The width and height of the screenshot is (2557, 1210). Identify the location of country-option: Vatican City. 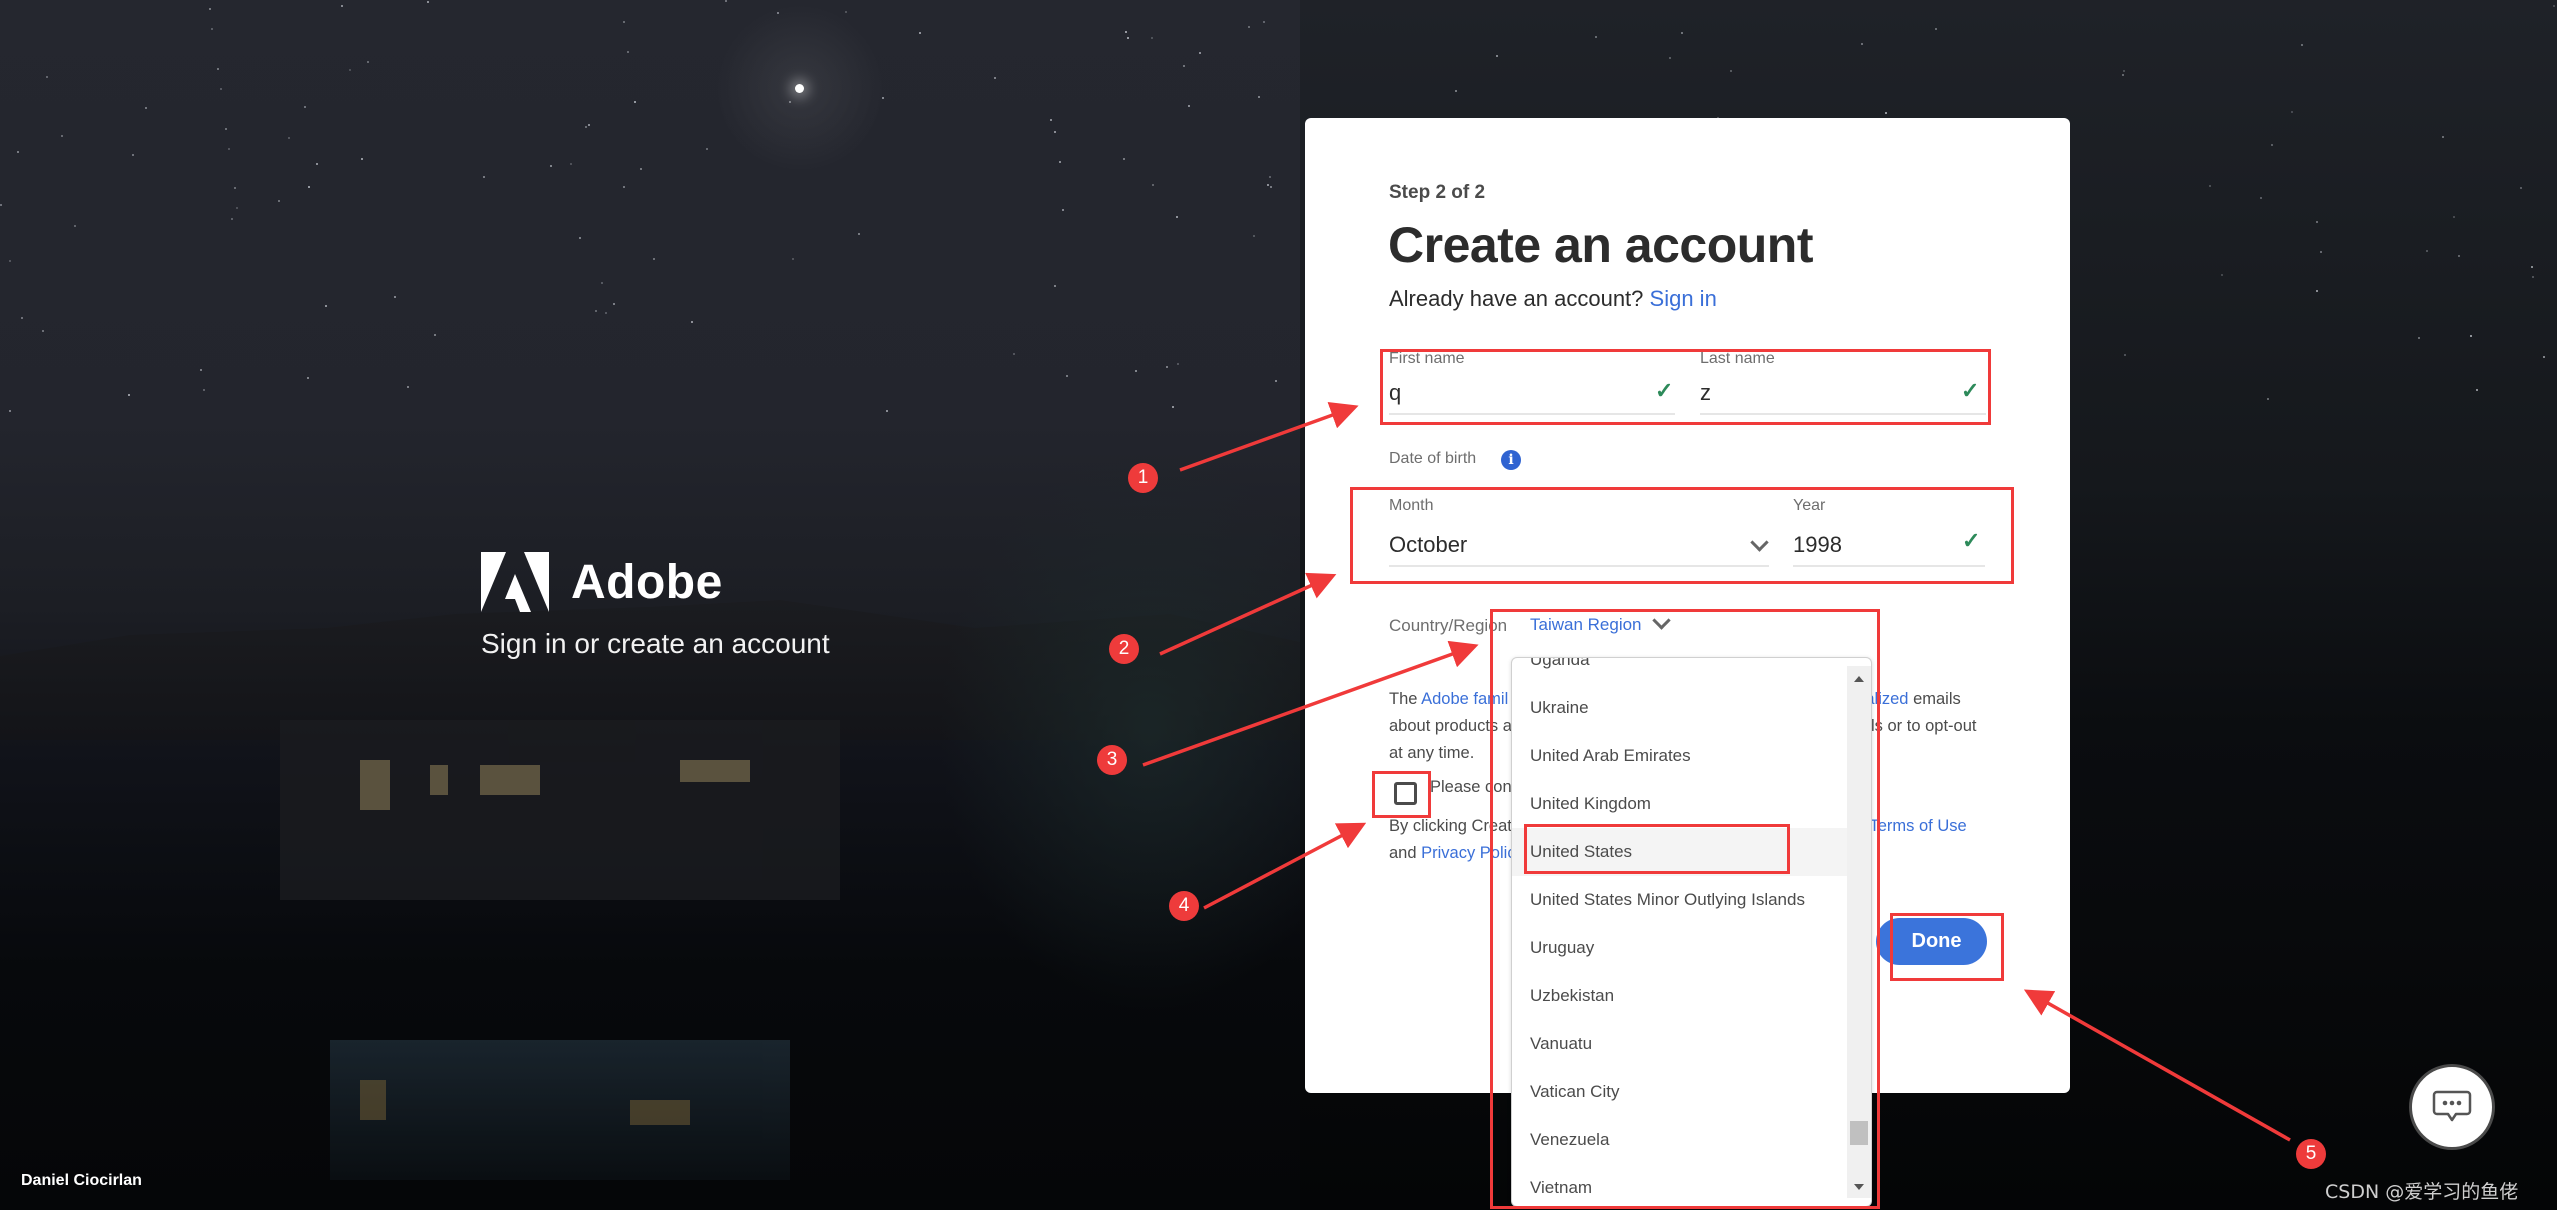
(1679, 1092).